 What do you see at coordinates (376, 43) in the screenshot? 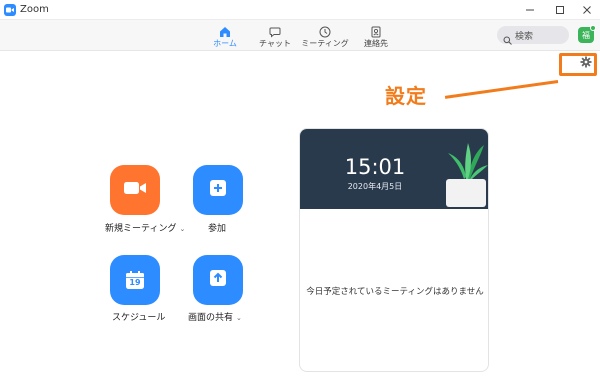
I see `tab-contacts-label: 連絡先` at bounding box center [376, 43].